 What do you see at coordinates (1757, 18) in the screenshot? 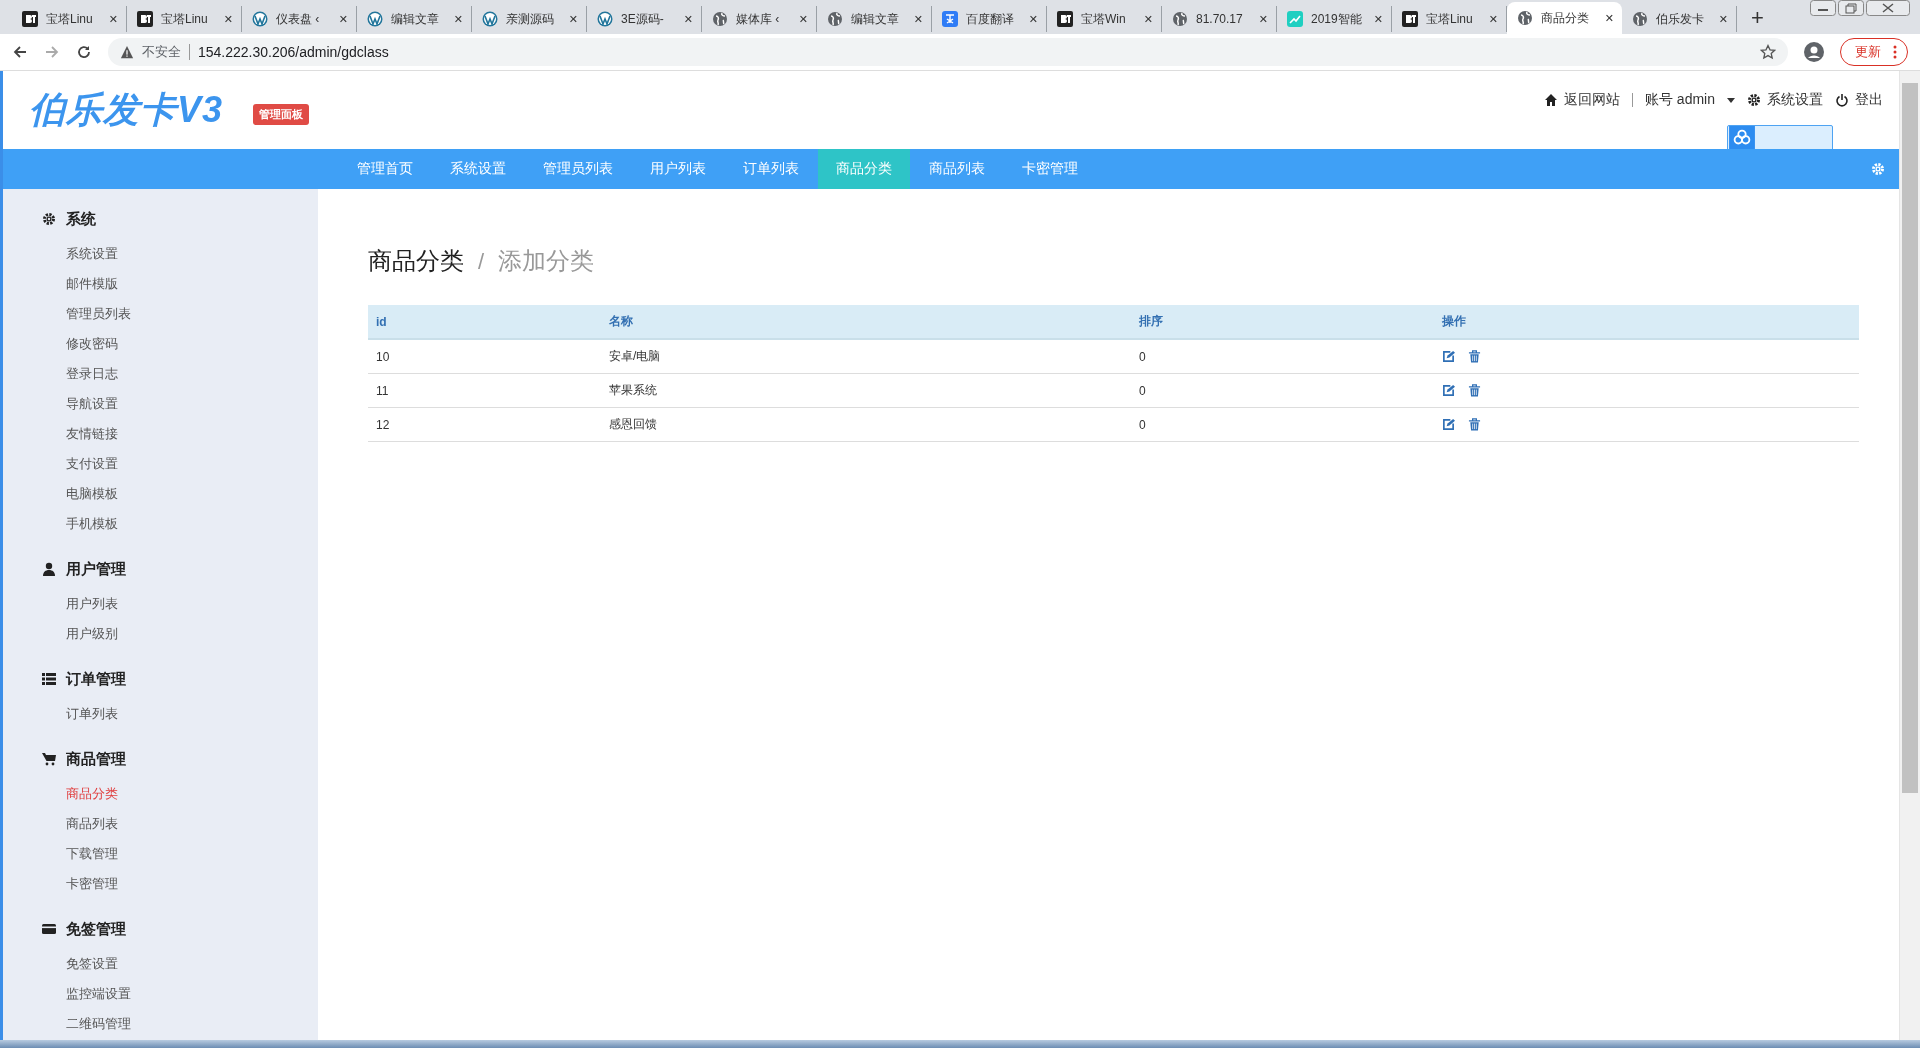
I see `new-tab-button: +` at bounding box center [1757, 18].